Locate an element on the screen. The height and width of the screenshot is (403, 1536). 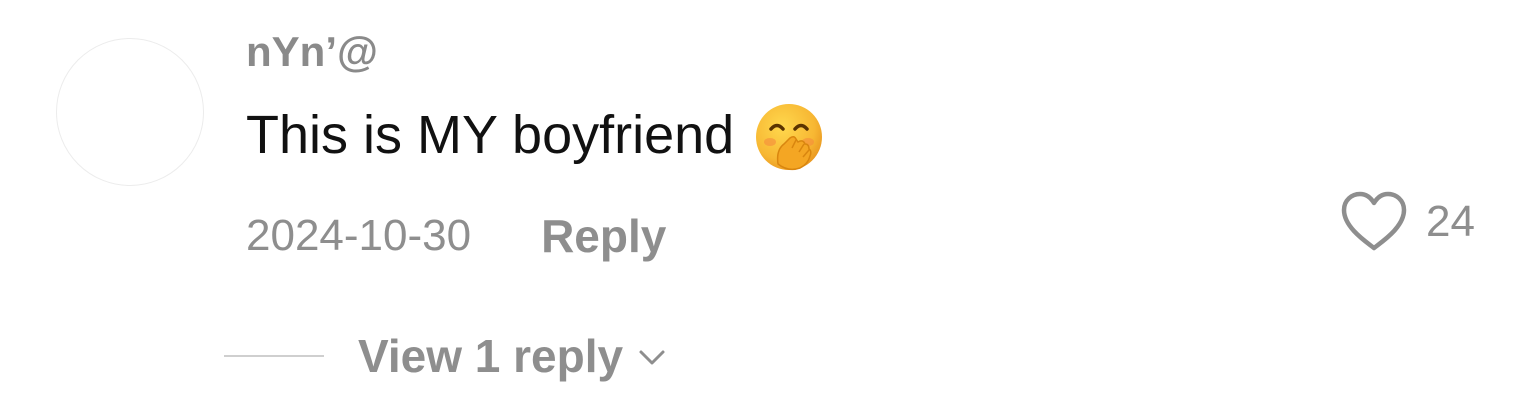
comment-date: 2024-10-30 is located at coordinates (359, 235).